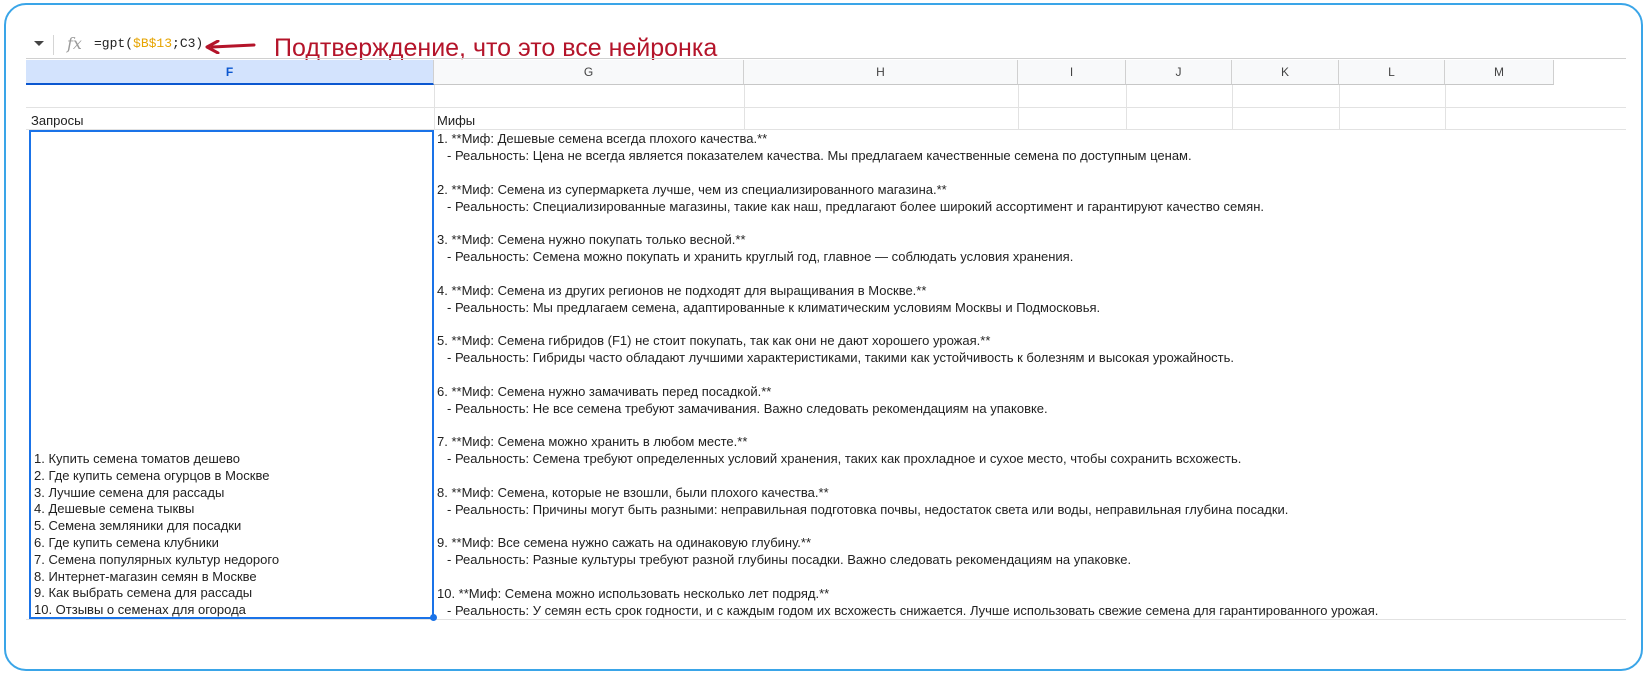  Describe the element at coordinates (152, 475) in the screenshot. I see `list-item: 2. Где купить семена огурцов в Москве` at that location.